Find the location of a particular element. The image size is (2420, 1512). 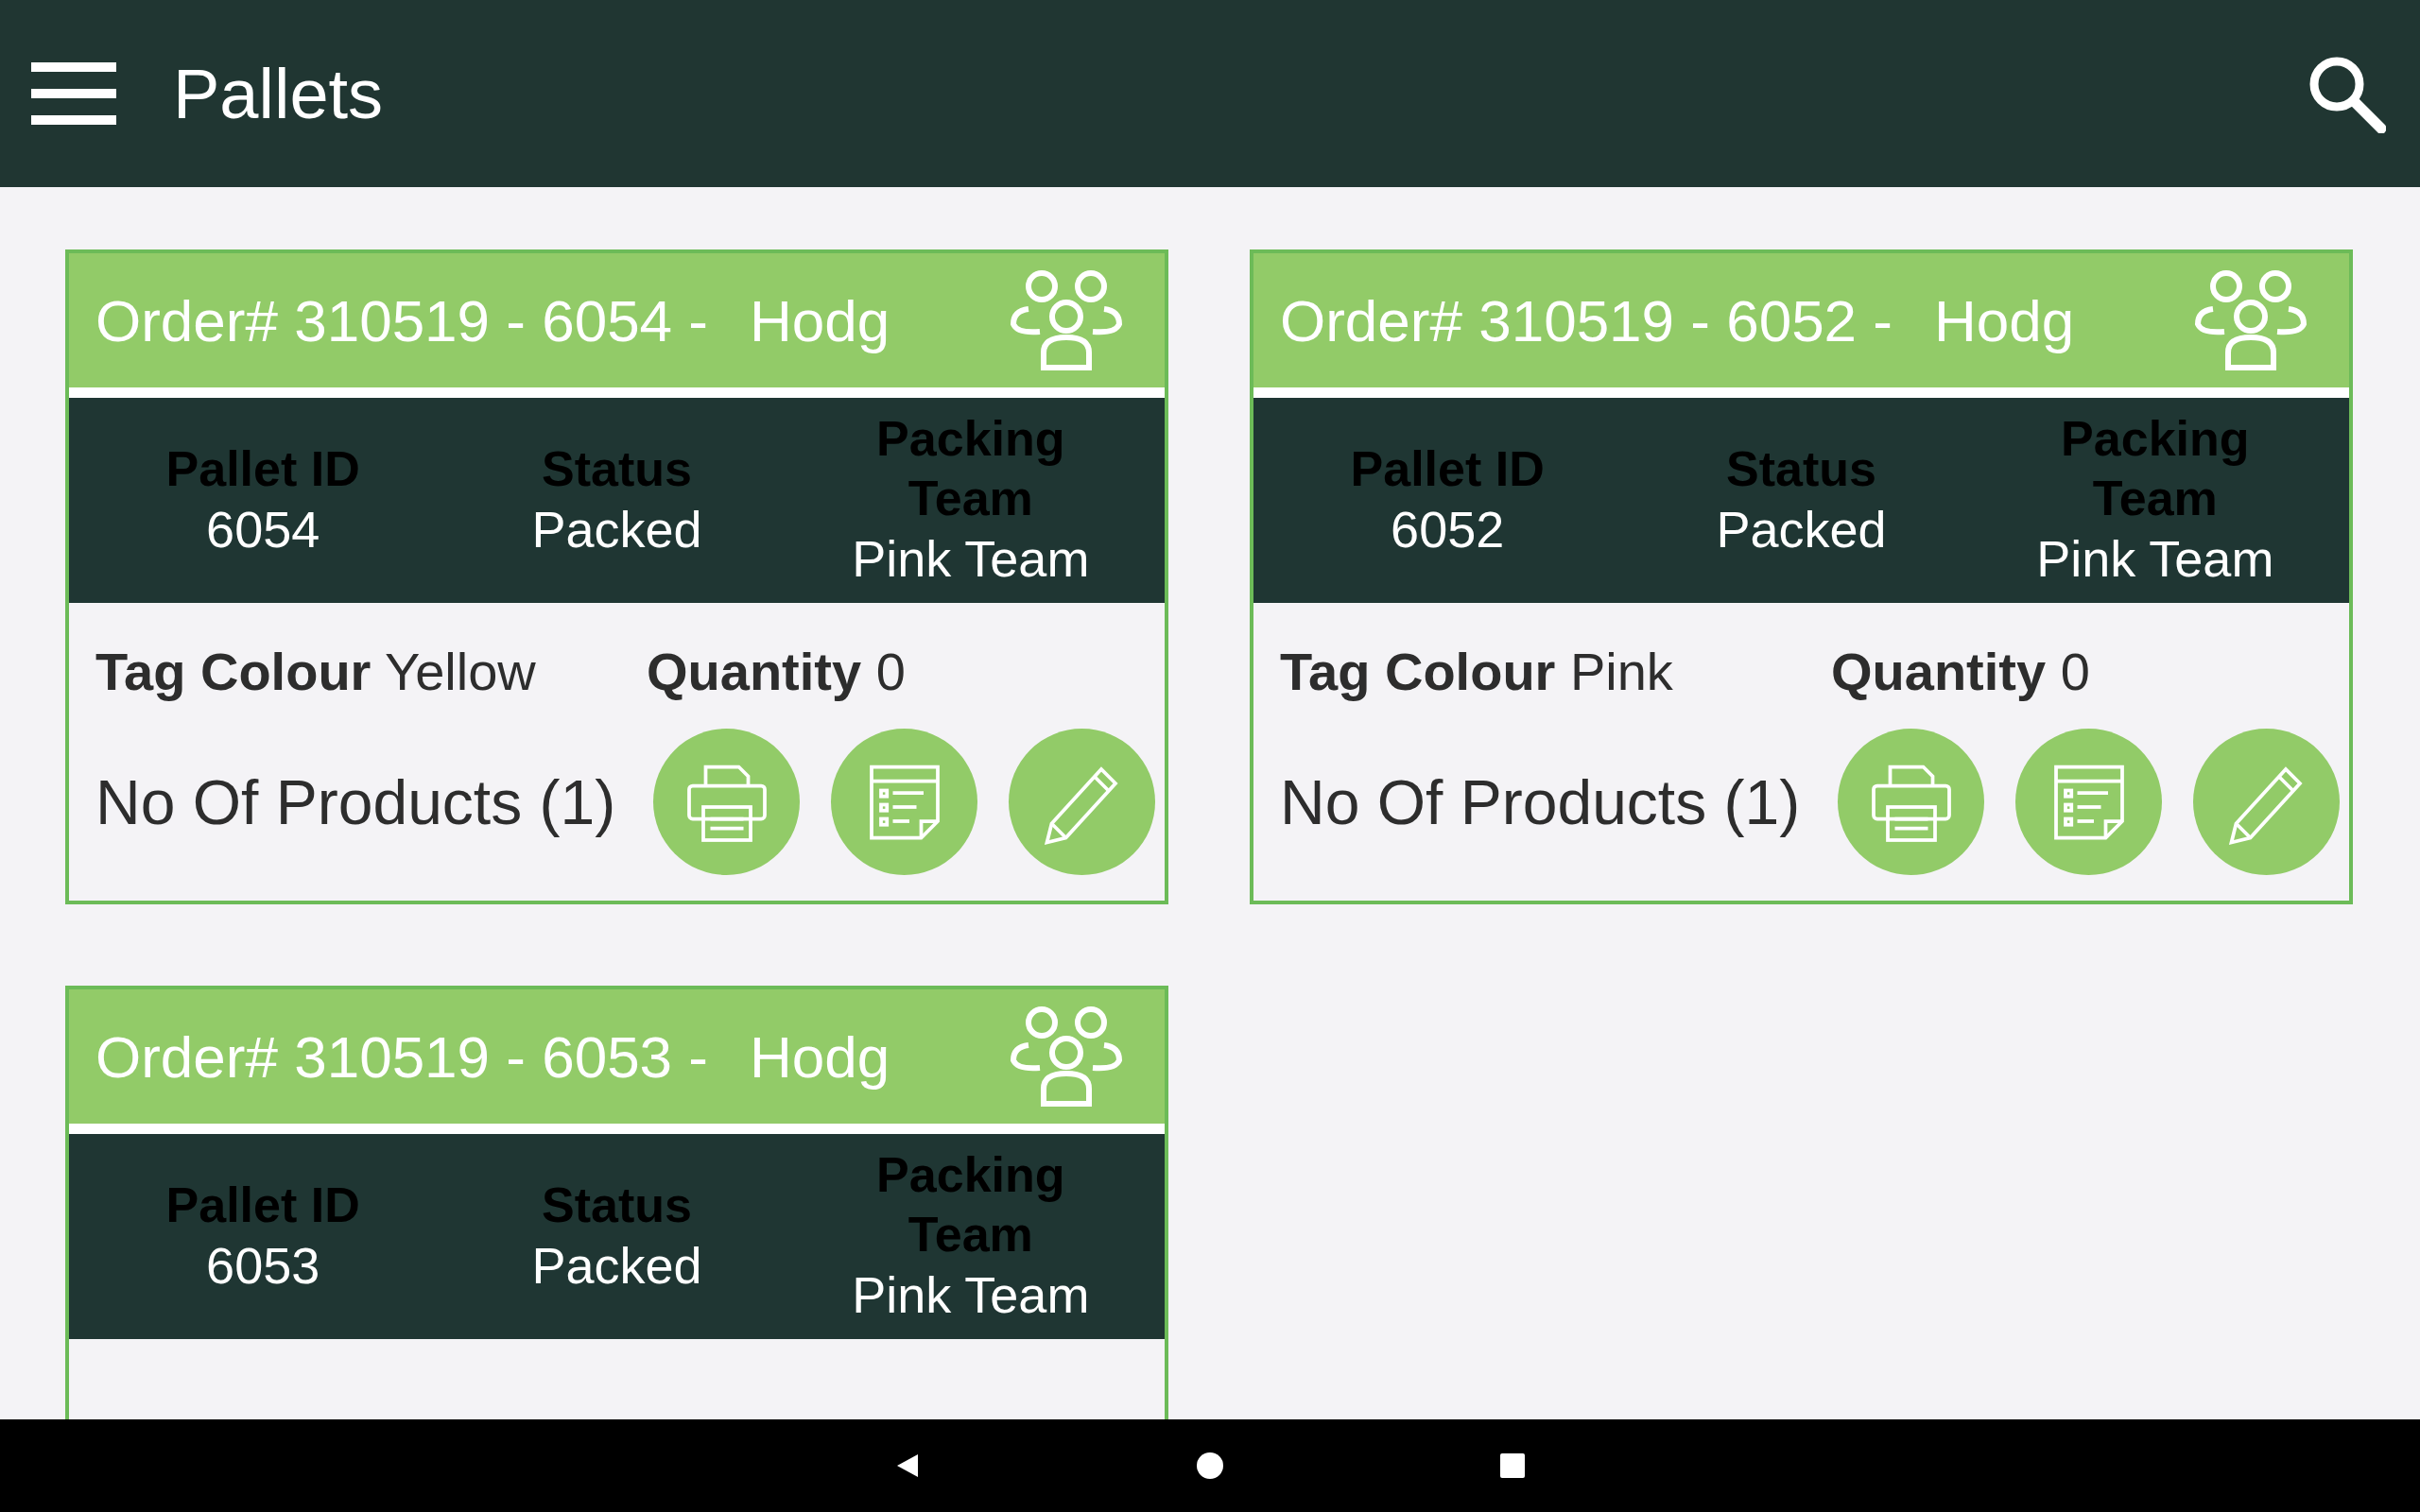

field-value: 6054 is located at coordinates (263, 529).